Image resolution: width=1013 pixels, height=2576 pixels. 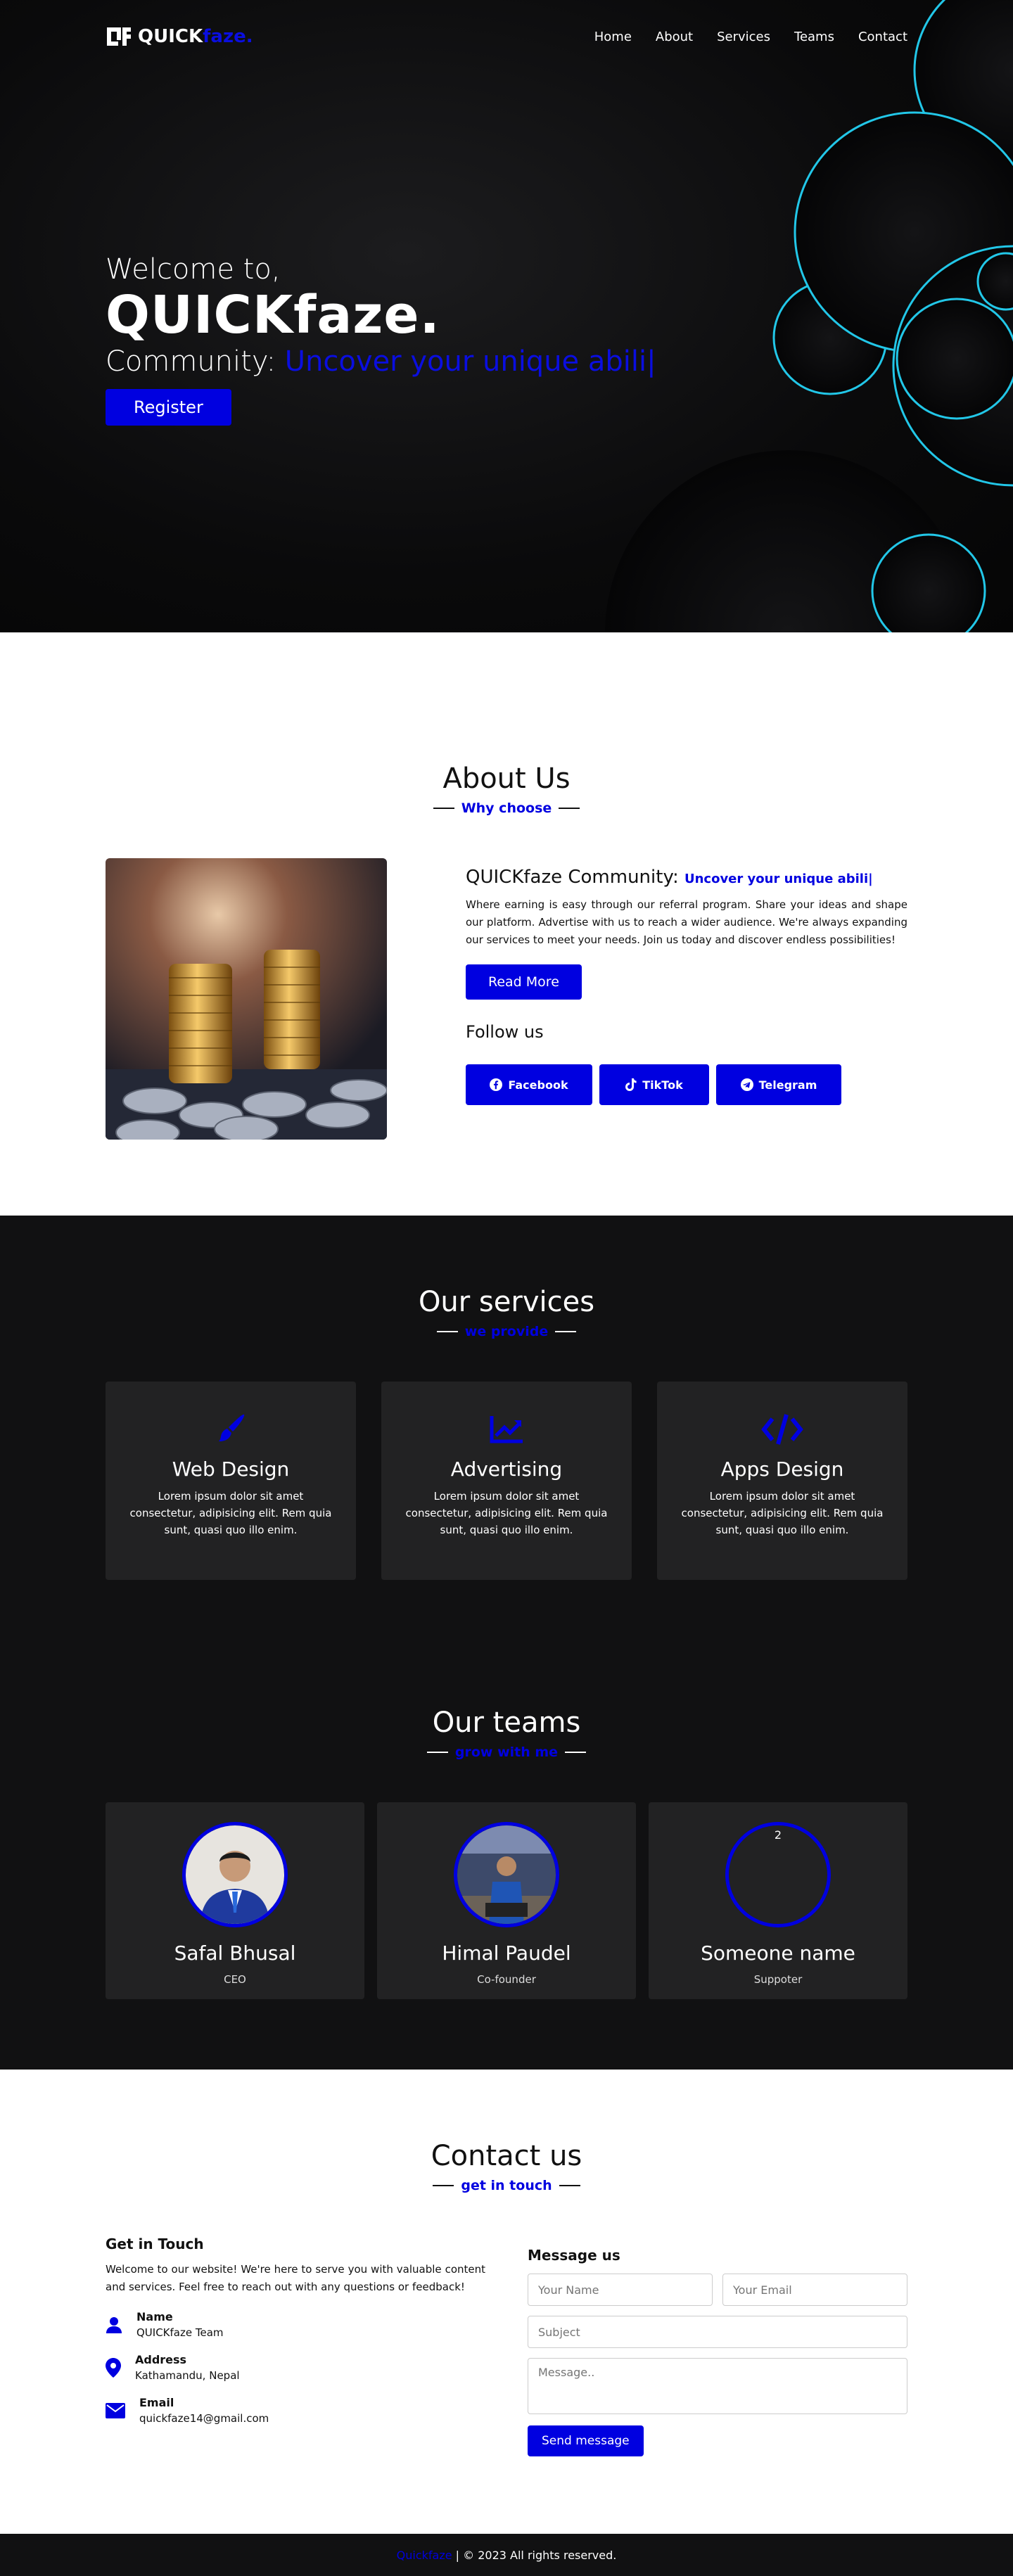 I want to click on follow-heading: Follow us, so click(x=505, y=1032).